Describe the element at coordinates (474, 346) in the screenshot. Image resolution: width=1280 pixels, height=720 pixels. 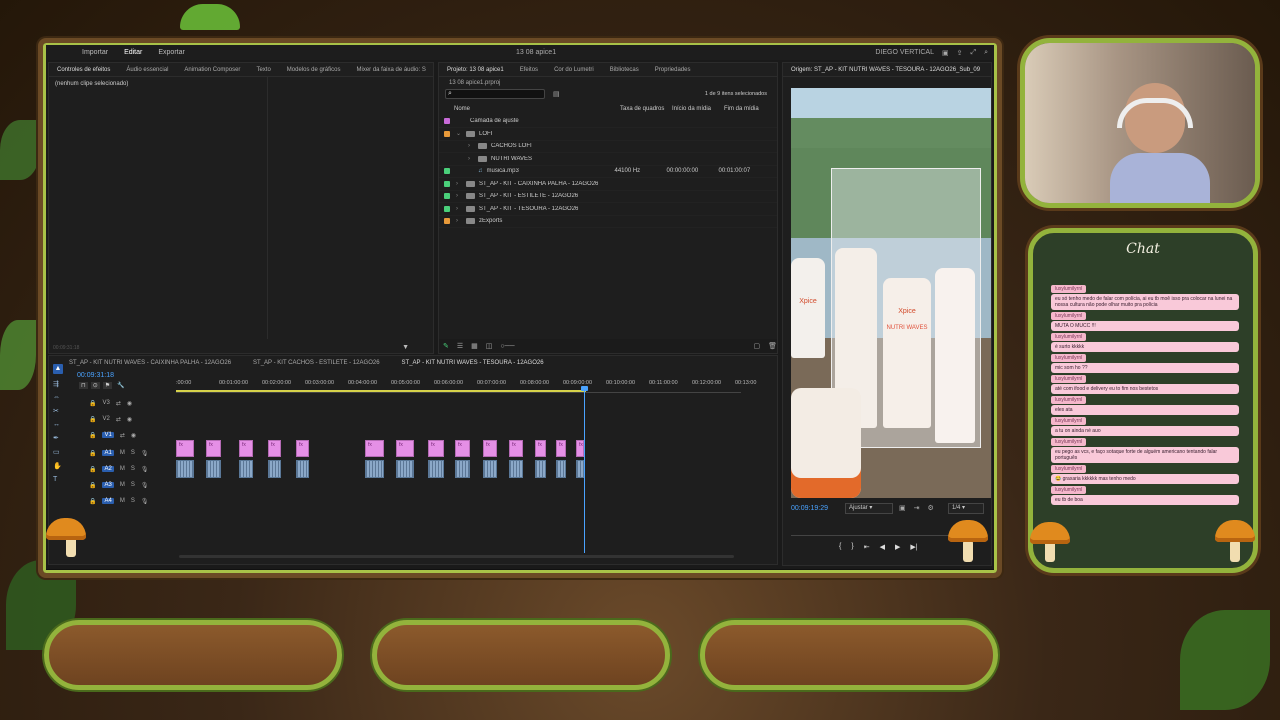
I see `icon-view-icon: ▦` at that location.